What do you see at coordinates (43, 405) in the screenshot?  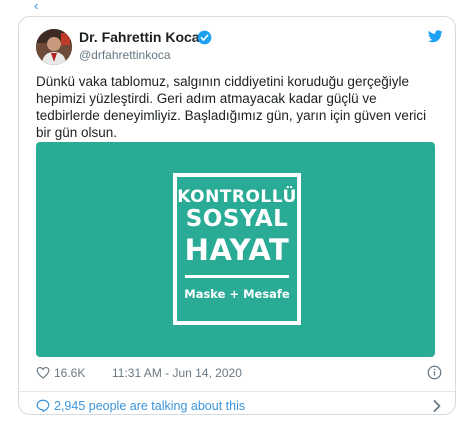 I see `speech-bubble-icon` at bounding box center [43, 405].